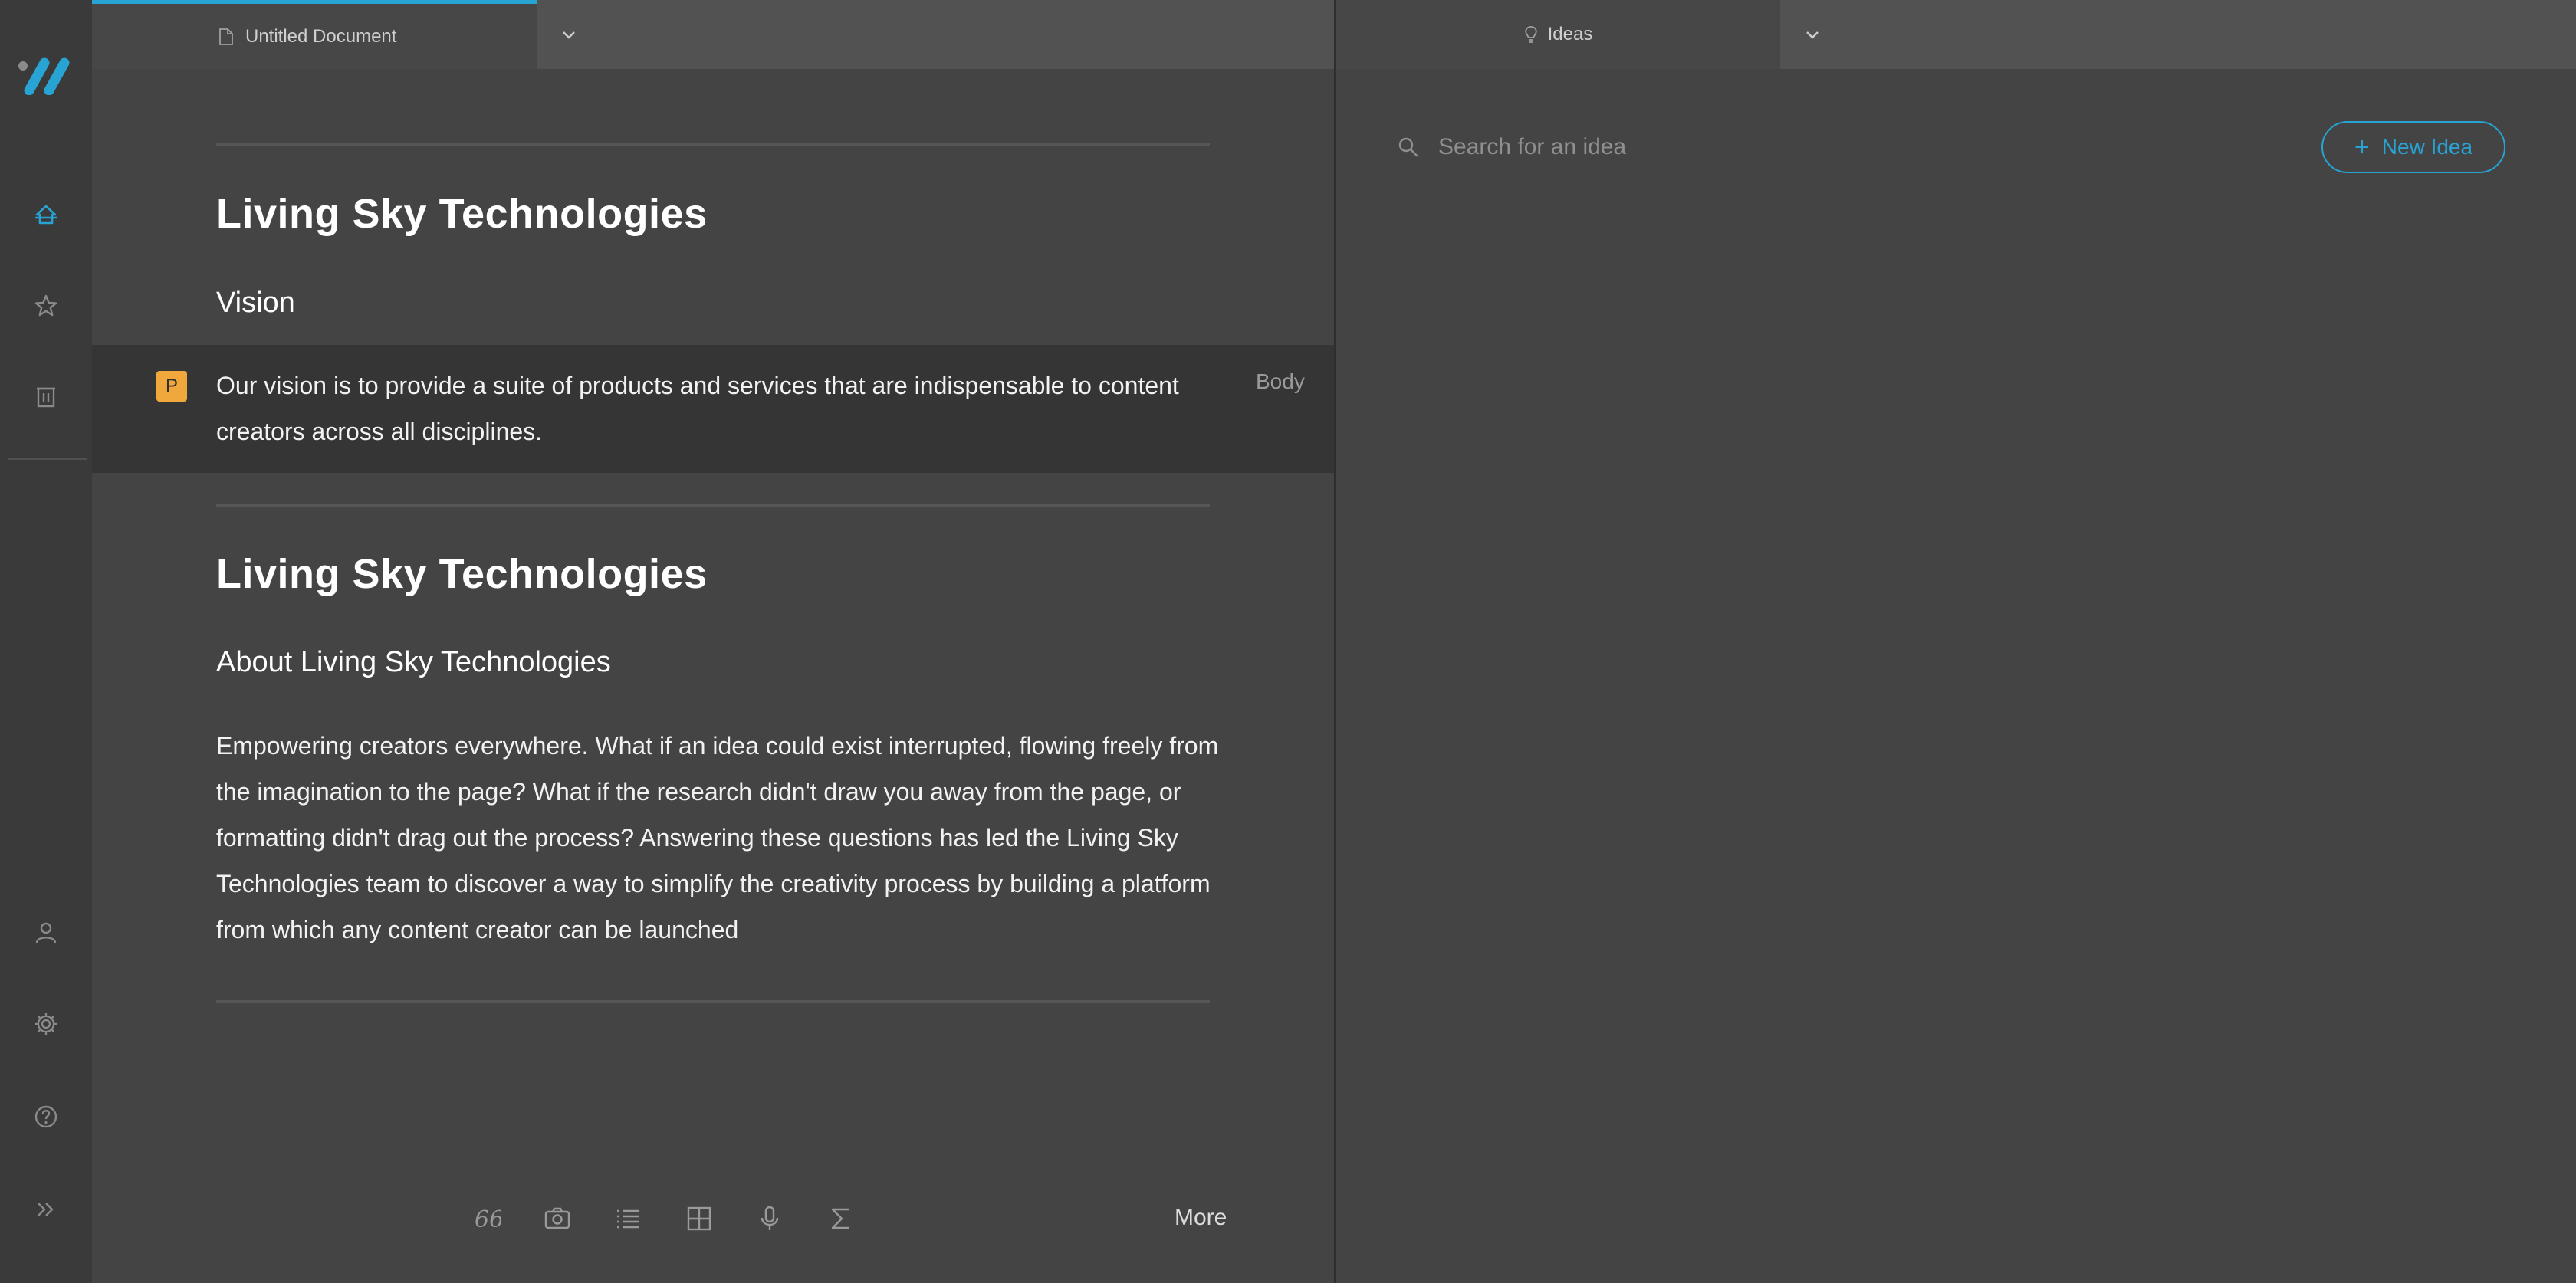  I want to click on microphone-icon, so click(770, 1218).